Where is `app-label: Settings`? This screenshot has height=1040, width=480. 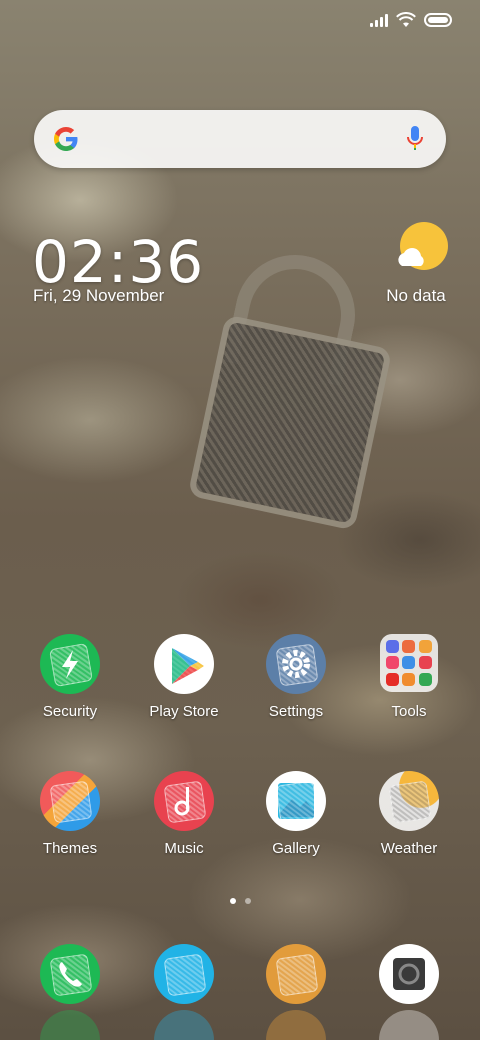 app-label: Settings is located at coordinates (296, 711).